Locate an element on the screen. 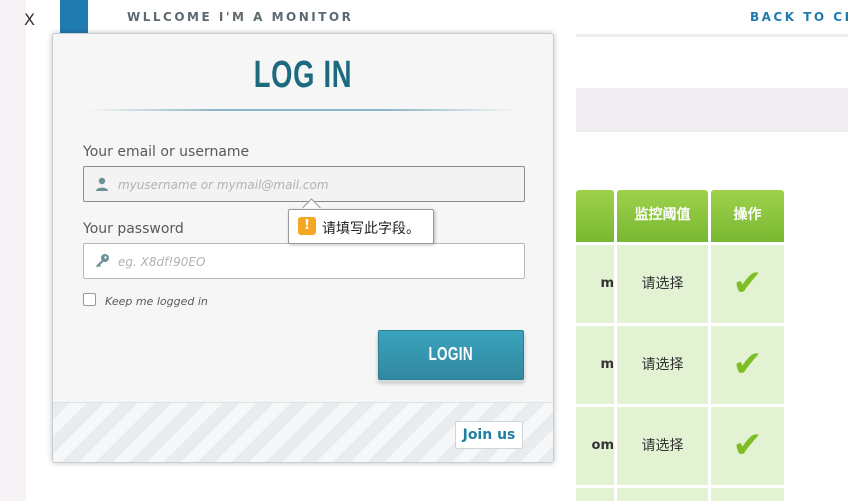  login-button-label: LOGIN is located at coordinates (451, 354).